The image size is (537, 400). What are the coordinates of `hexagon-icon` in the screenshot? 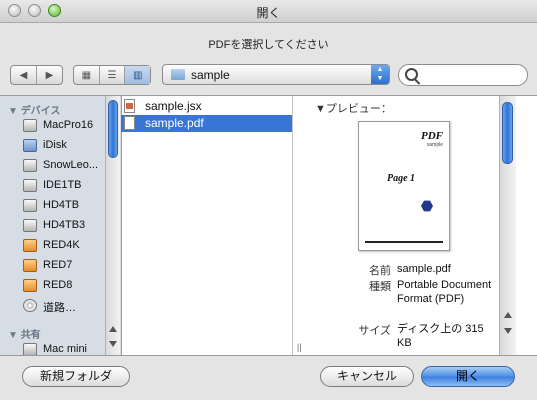 It's located at (427, 206).